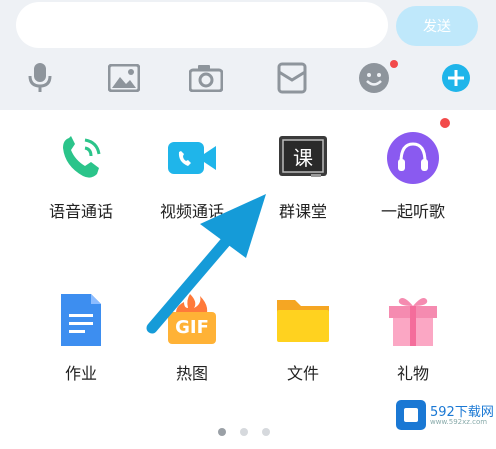 This screenshot has width=496, height=449. What do you see at coordinates (411, 415) in the screenshot?
I see `watermark-logo-icon` at bounding box center [411, 415].